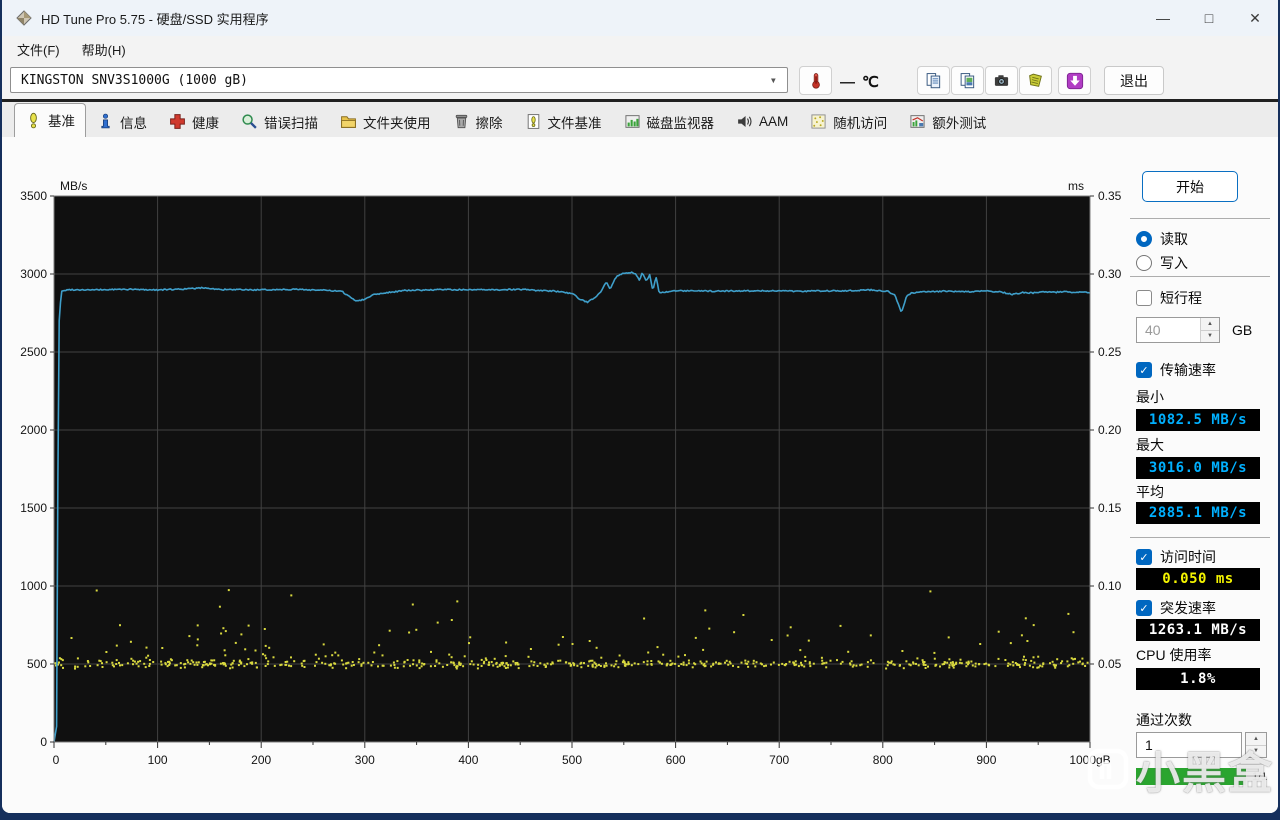  I want to click on access-time-label: 访问时间, so click(1188, 557).